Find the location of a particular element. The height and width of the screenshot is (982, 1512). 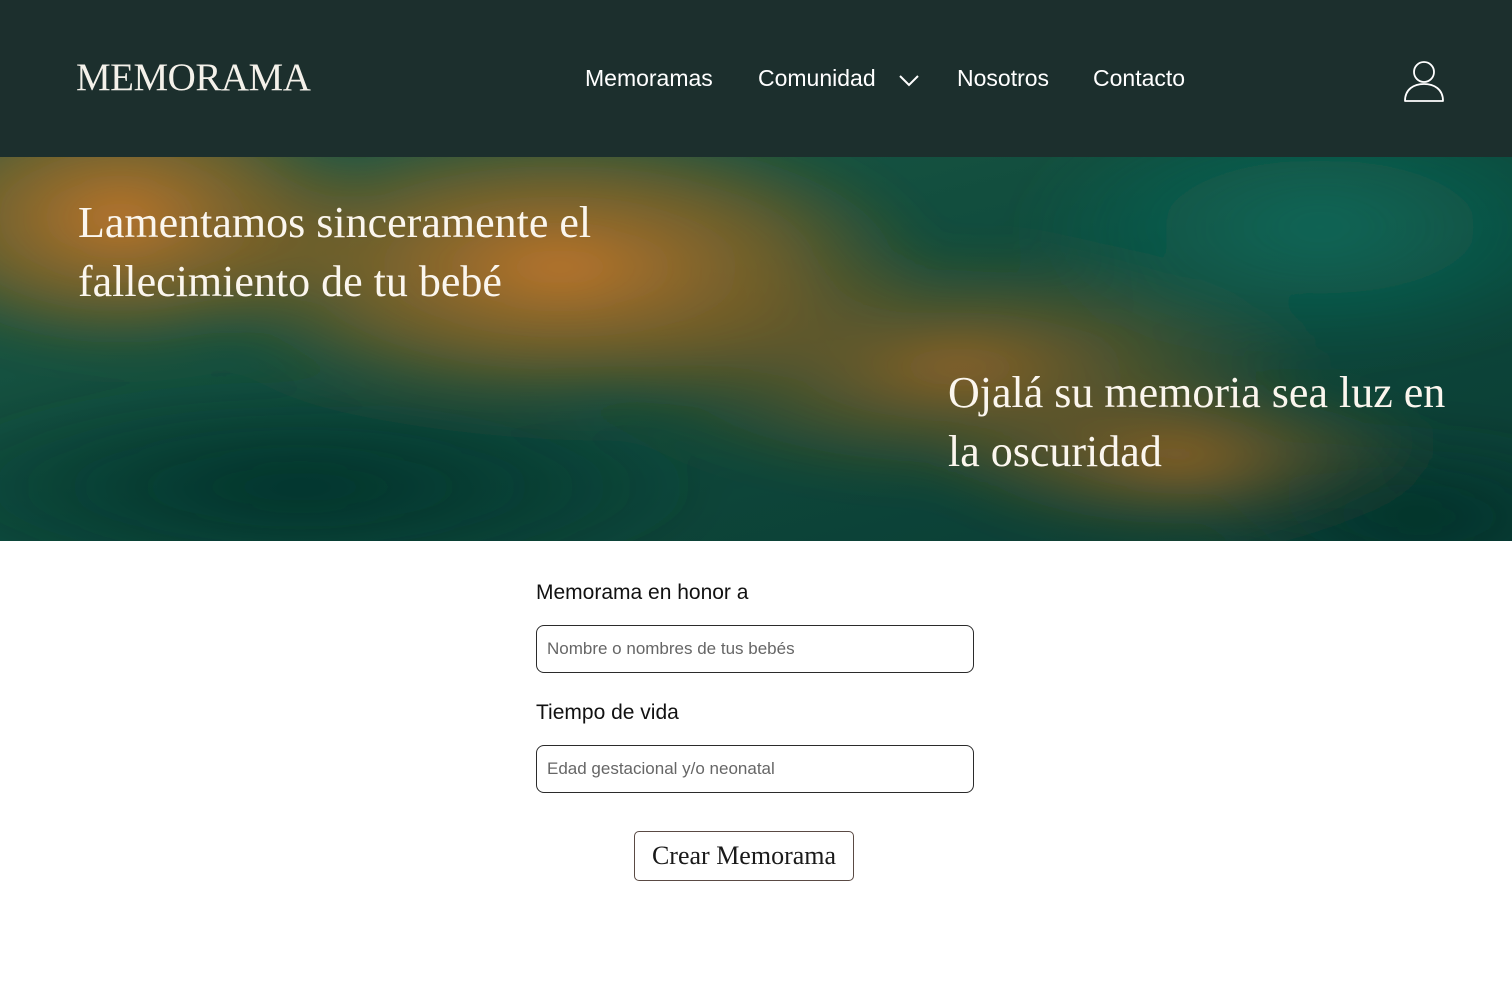

nav-item-contacto: Contacto is located at coordinates (1139, 78).